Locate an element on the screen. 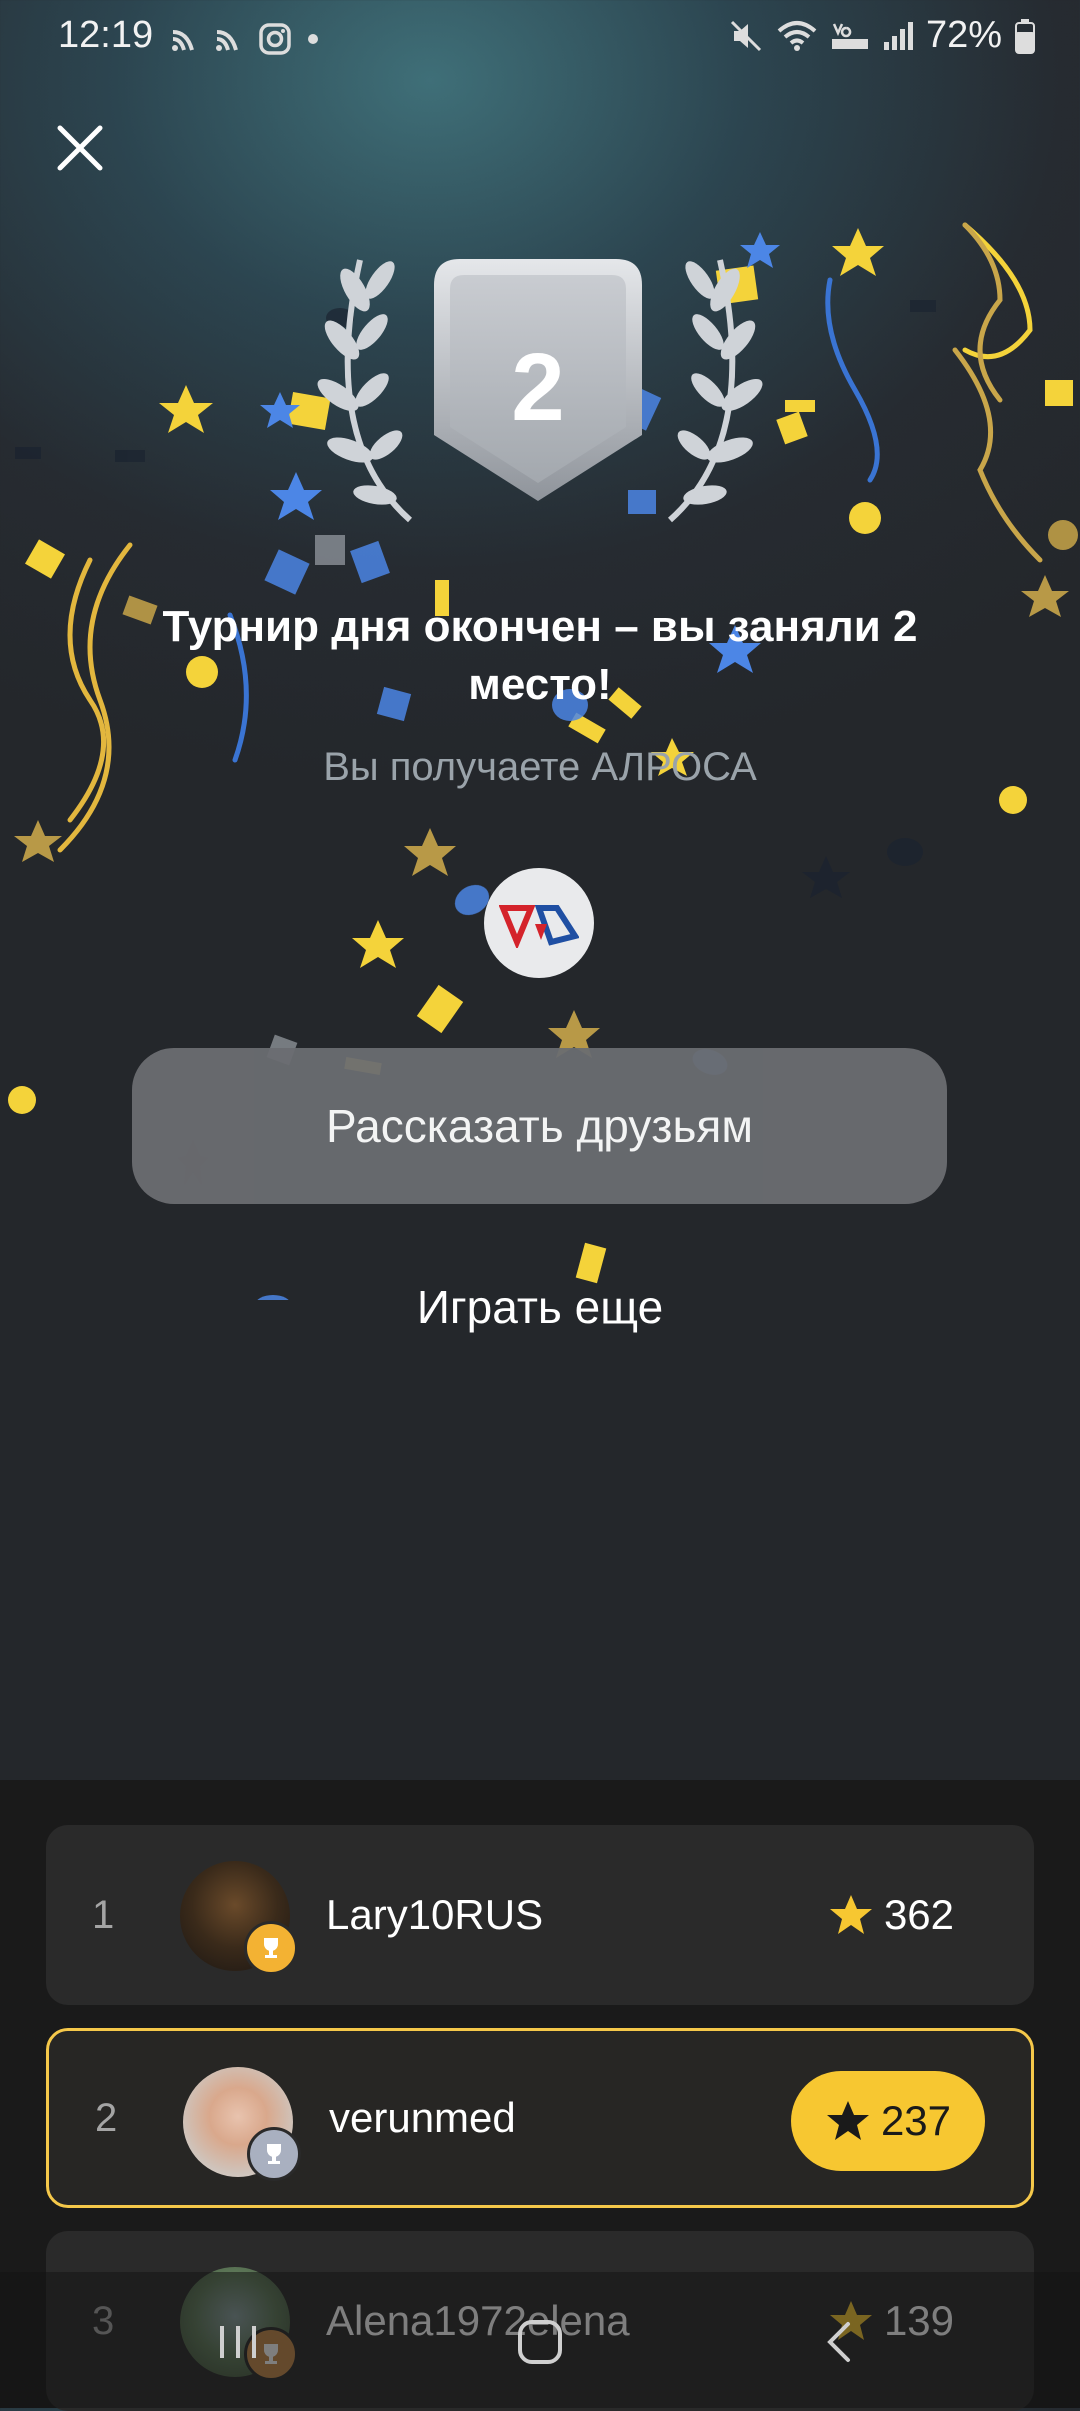 Image resolution: width=1080 pixels, height=2411 pixels. system-navigation-bar is located at coordinates (540, 2340).